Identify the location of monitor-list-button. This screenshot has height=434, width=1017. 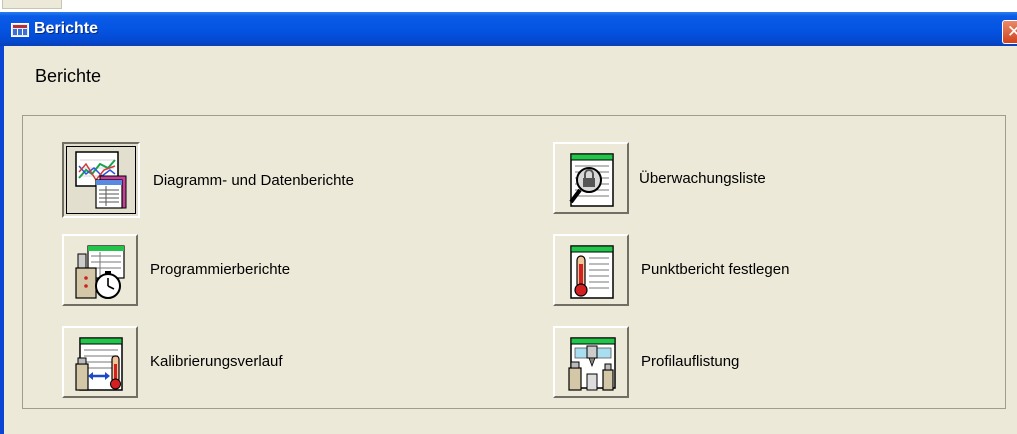
(591, 178).